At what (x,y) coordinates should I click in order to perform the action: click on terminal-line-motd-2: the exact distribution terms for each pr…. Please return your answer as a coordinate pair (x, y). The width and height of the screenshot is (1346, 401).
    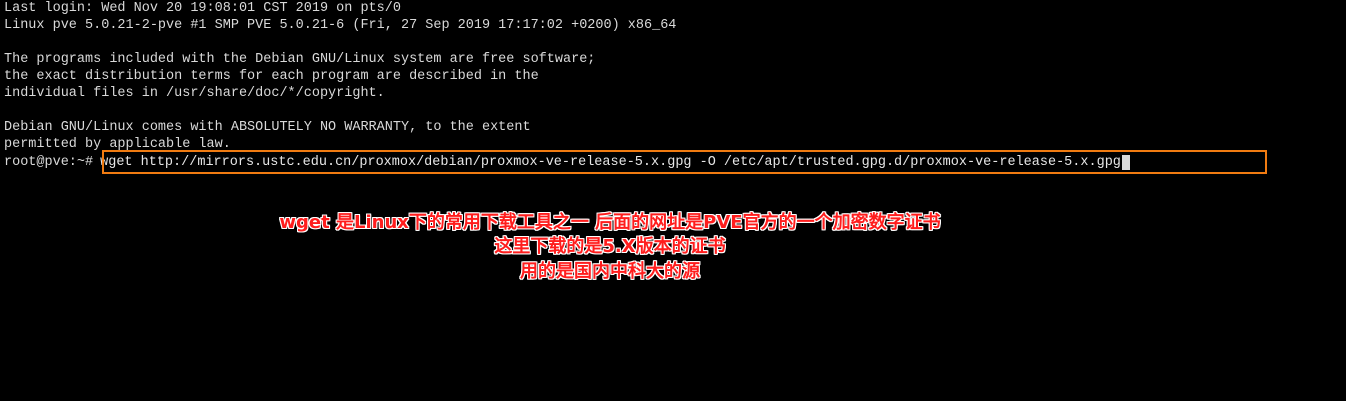
    Looking at the image, I should click on (271, 76).